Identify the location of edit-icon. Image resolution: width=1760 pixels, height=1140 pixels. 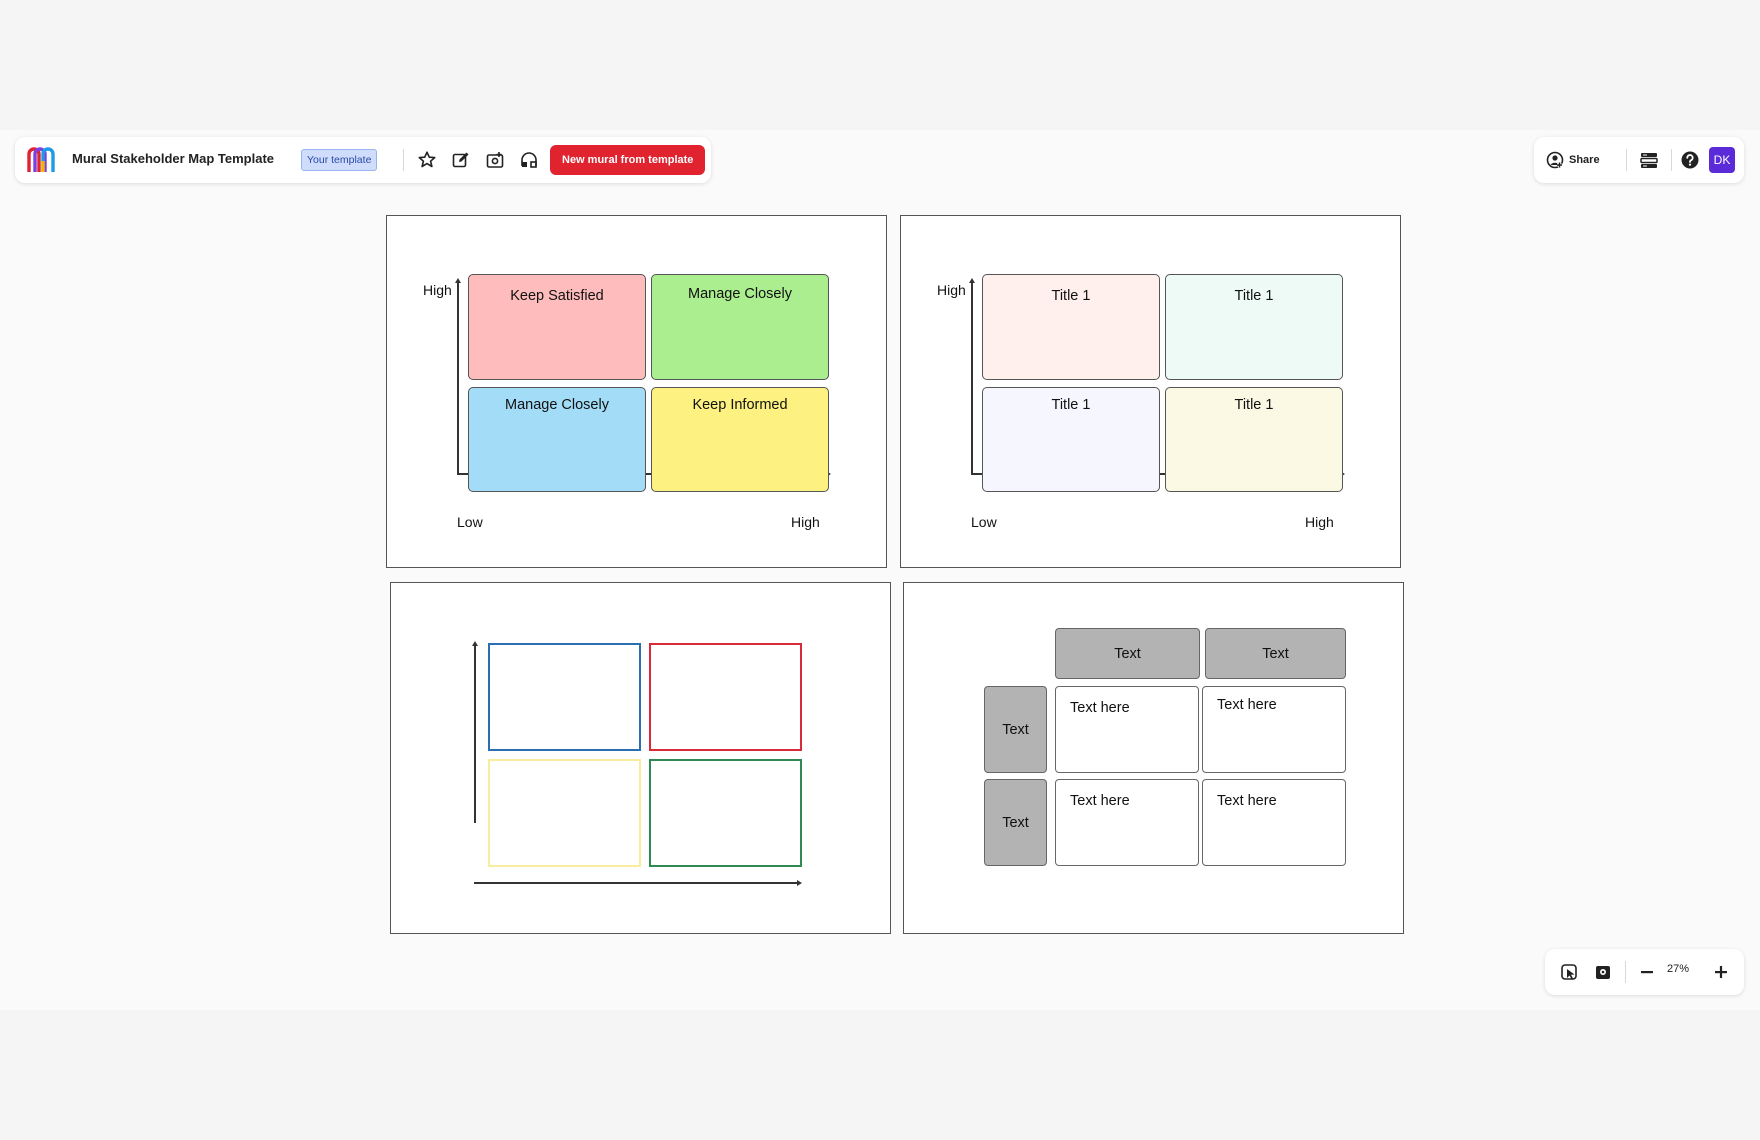
(460, 160).